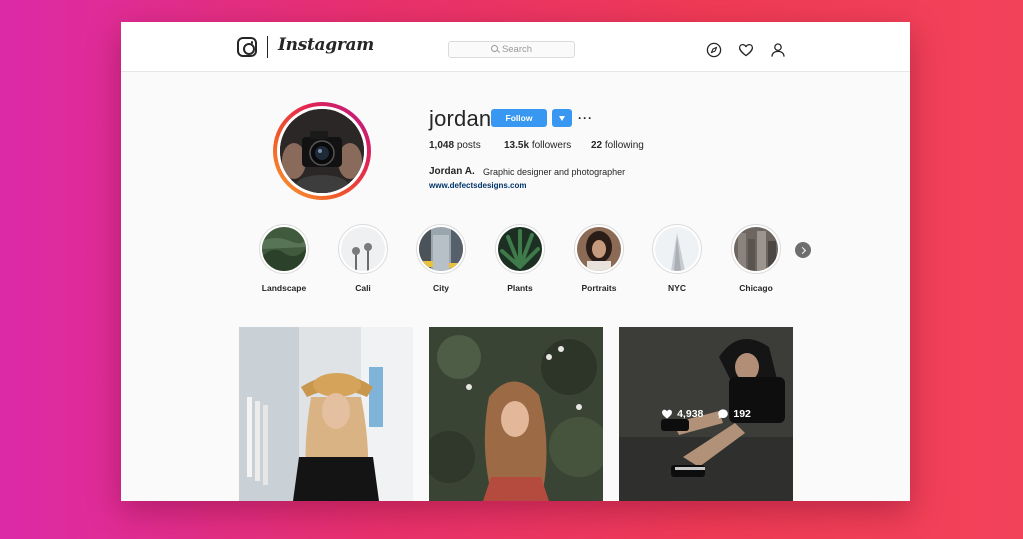 This screenshot has width=1023, height=539. Describe the element at coordinates (585, 118) in the screenshot. I see `more-options-button: ···` at that location.